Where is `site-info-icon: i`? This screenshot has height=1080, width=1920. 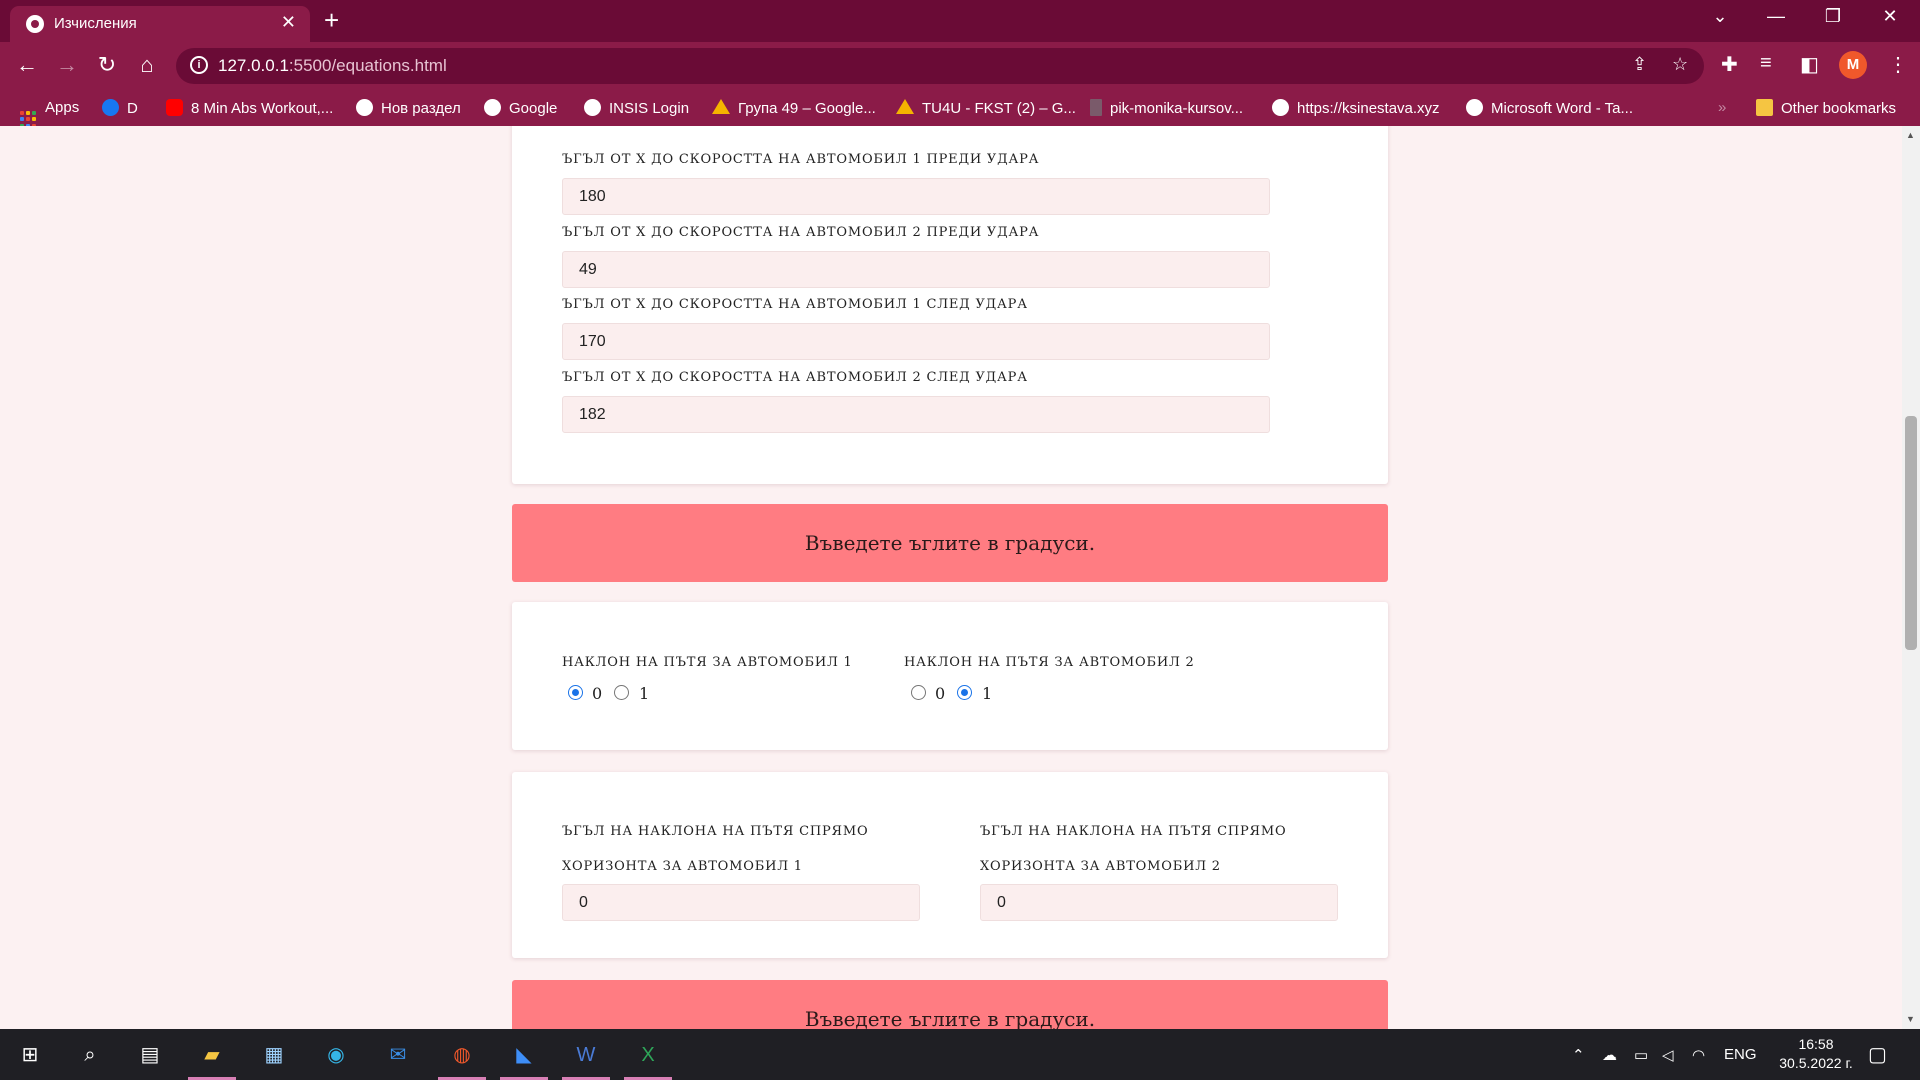 site-info-icon: i is located at coordinates (199, 65).